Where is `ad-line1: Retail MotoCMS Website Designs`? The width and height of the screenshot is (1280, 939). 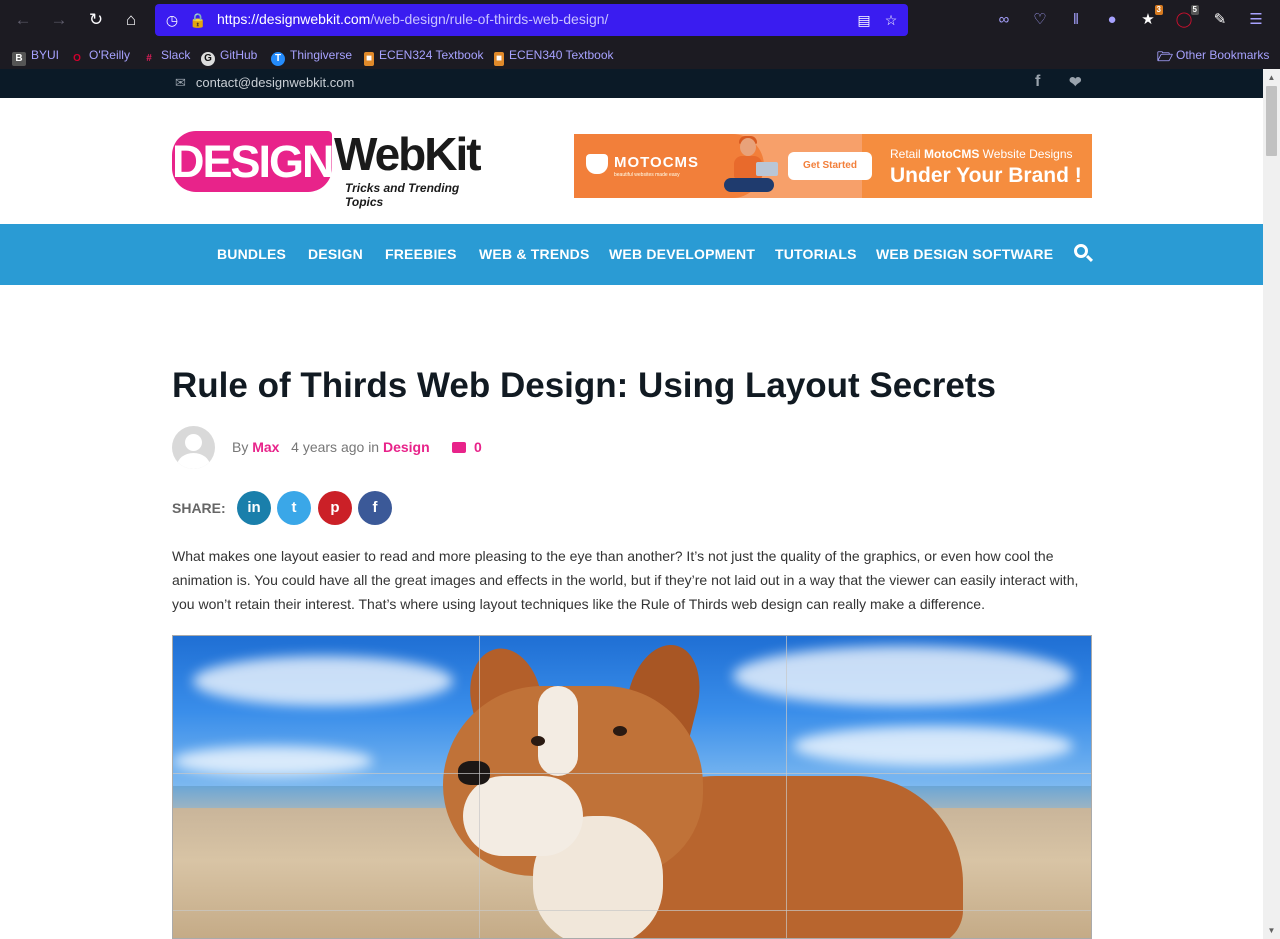 ad-line1: Retail MotoCMS Website Designs is located at coordinates (981, 154).